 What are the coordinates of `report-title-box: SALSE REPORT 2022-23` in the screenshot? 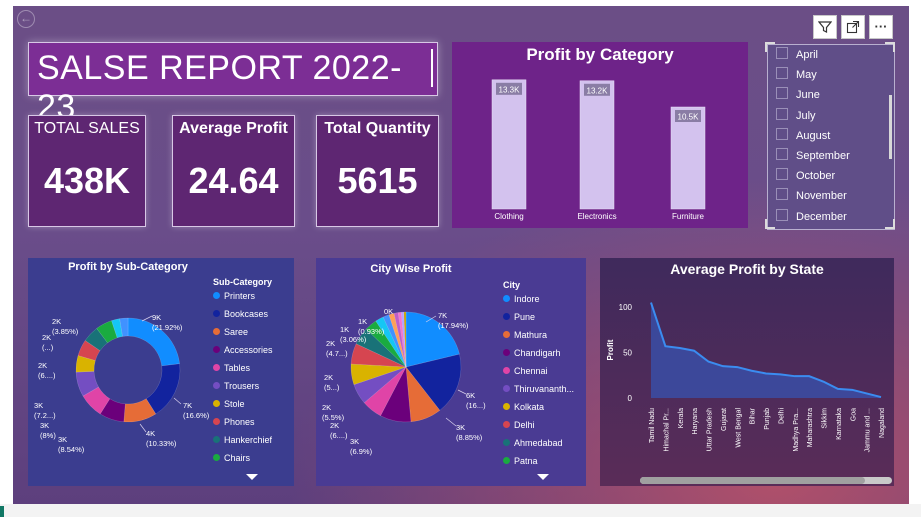 It's located at (233, 84).